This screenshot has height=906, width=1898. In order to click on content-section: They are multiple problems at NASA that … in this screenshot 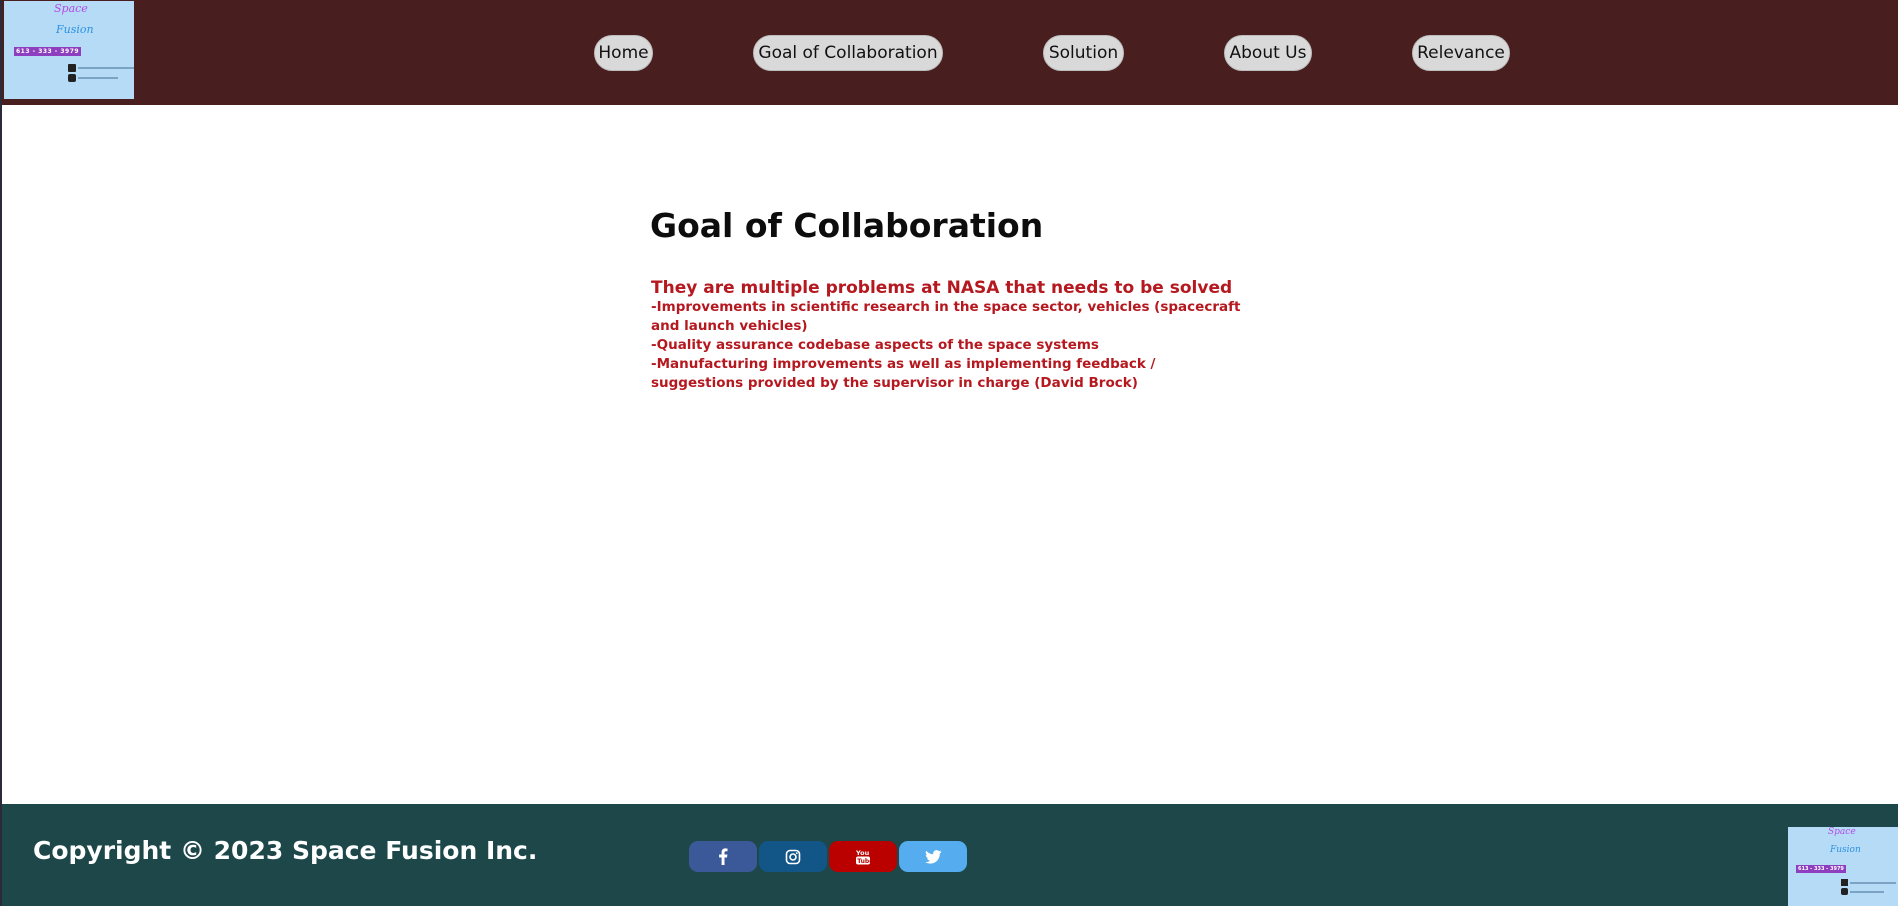, I will do `click(951, 335)`.